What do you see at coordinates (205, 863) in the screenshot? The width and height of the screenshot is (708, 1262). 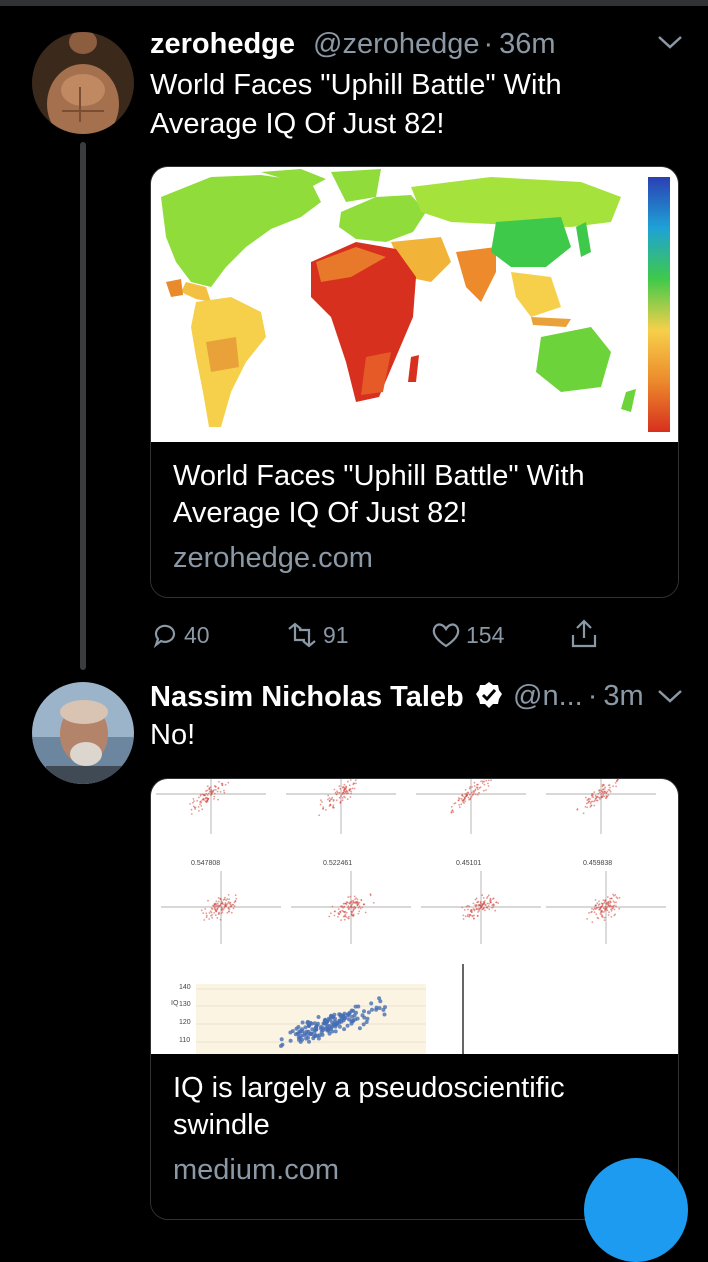 I see `corr-label: 0.547808` at bounding box center [205, 863].